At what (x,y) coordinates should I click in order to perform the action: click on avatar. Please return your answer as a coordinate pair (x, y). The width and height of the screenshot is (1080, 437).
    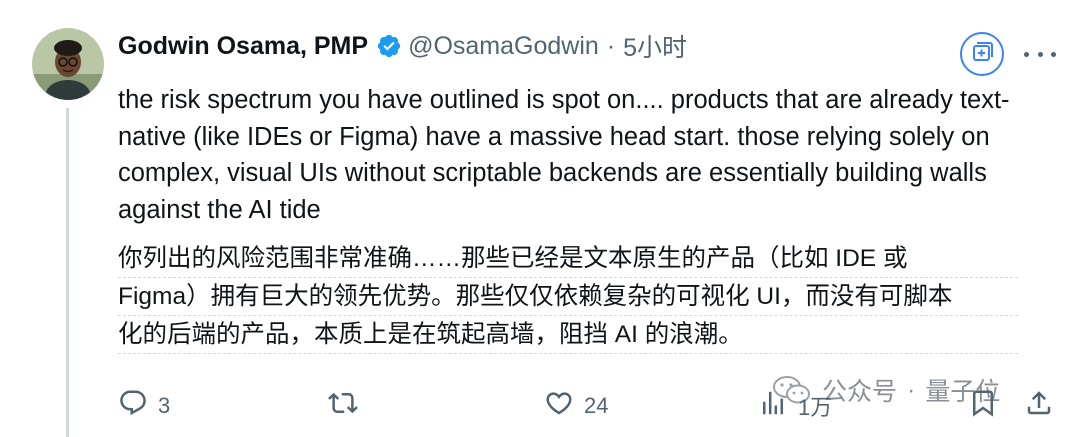
    Looking at the image, I should click on (68, 64).